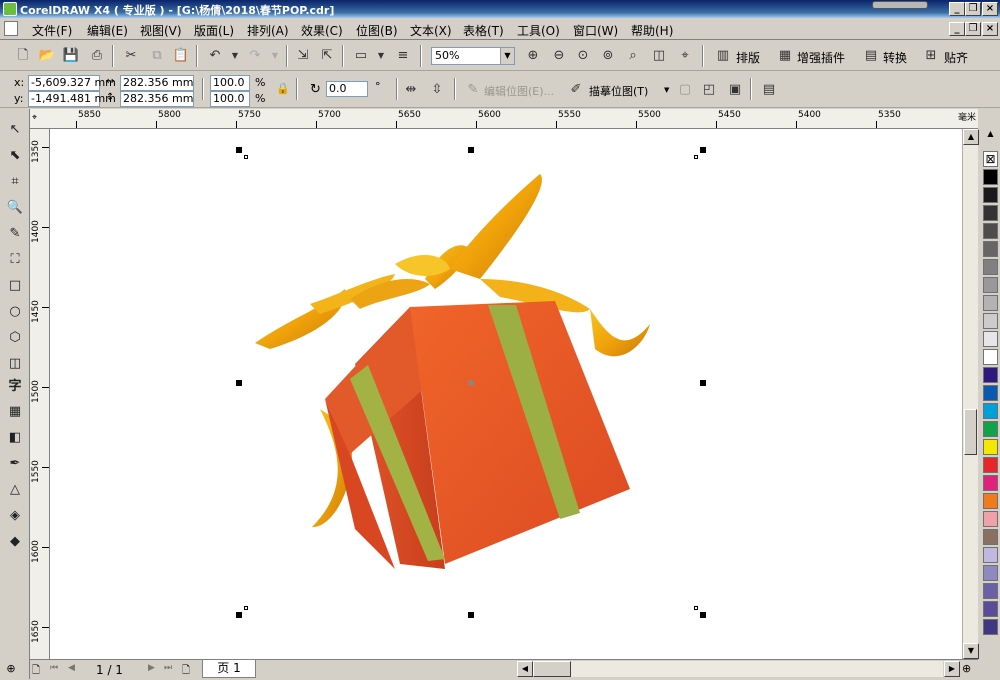  What do you see at coordinates (15, 130) in the screenshot?
I see `pick-tool-icon: ↖` at bounding box center [15, 130].